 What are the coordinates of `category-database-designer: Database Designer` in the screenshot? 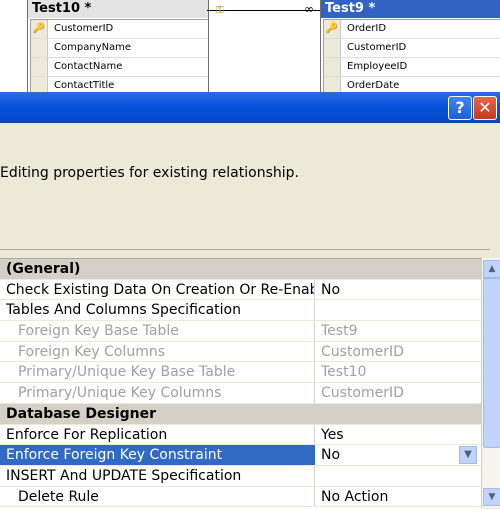 It's located at (240, 414).